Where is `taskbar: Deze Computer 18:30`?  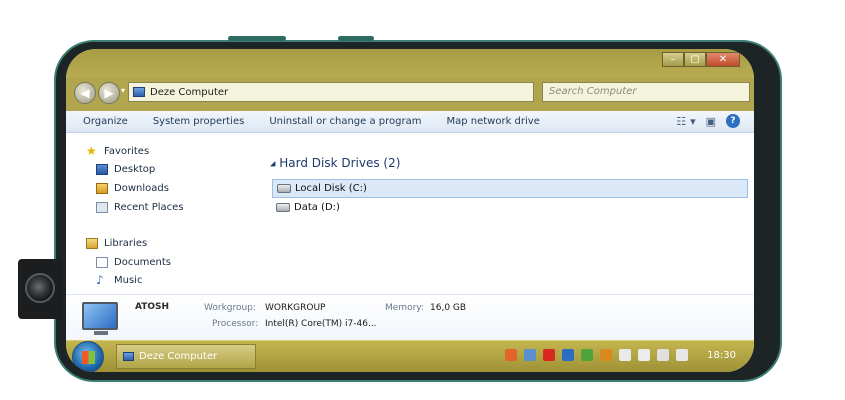 taskbar: Deze Computer 18:30 is located at coordinates (410, 356).